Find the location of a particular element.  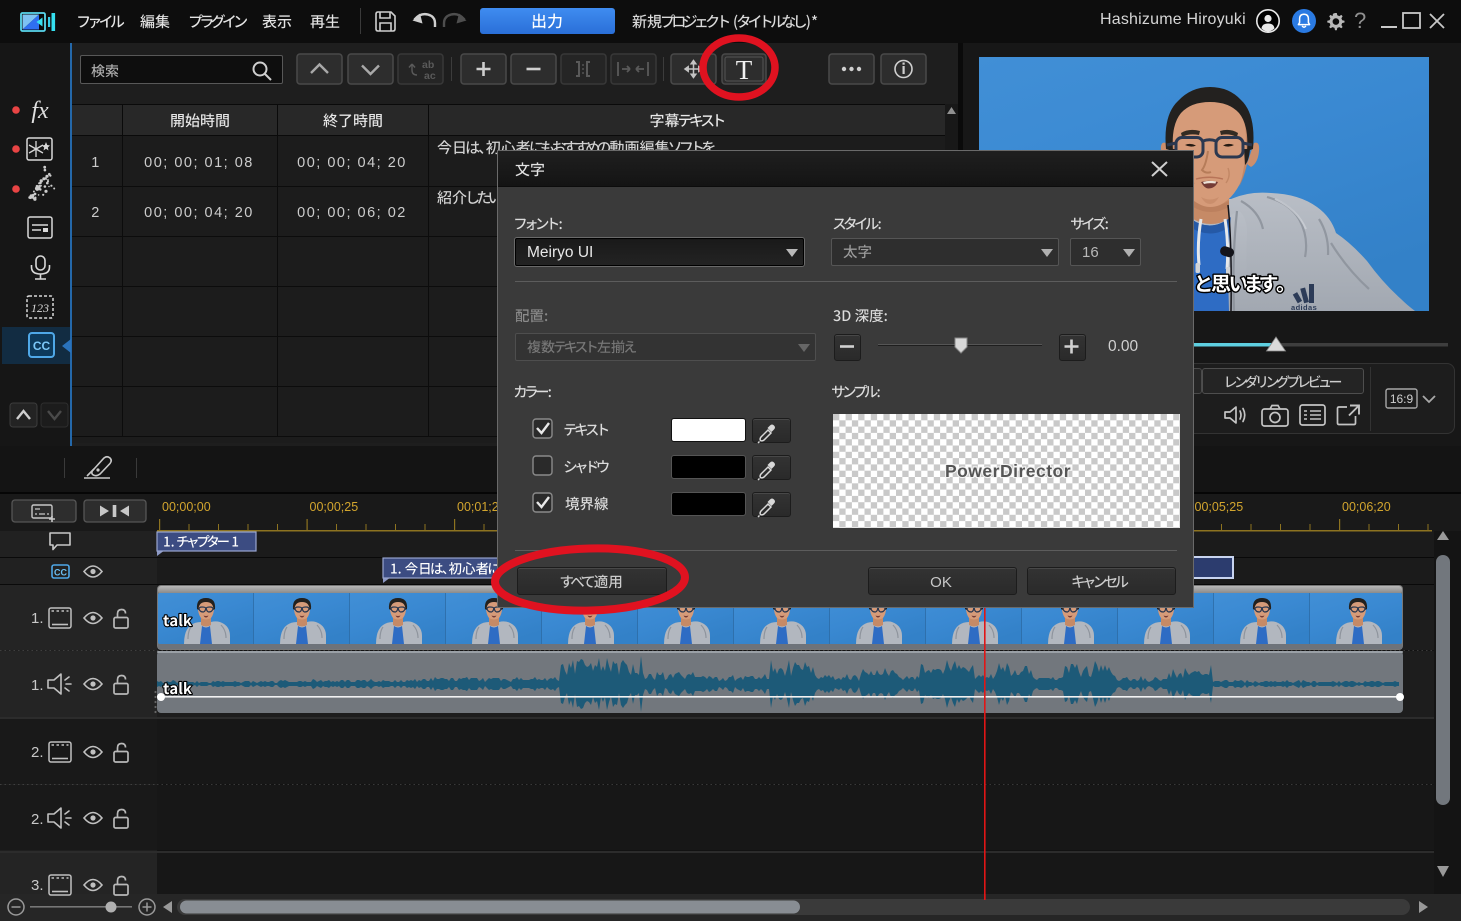

svg-text: PowerDirector is located at coordinates (1008, 471).